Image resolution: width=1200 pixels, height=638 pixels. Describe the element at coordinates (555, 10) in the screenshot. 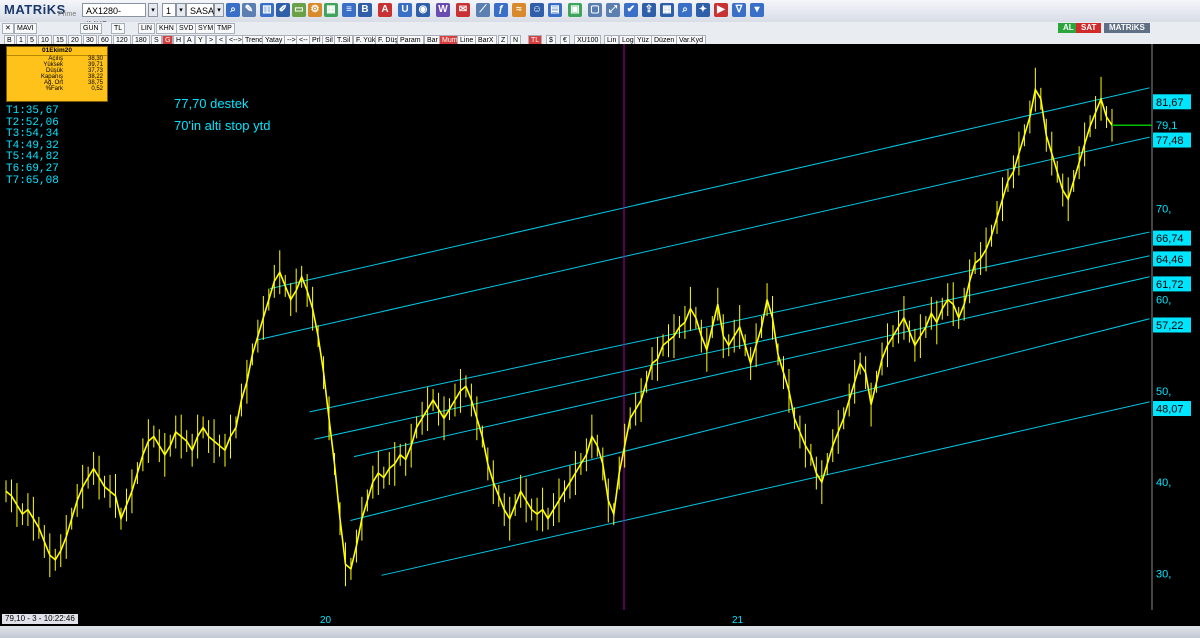

I see `calendar-icon: ▤` at that location.